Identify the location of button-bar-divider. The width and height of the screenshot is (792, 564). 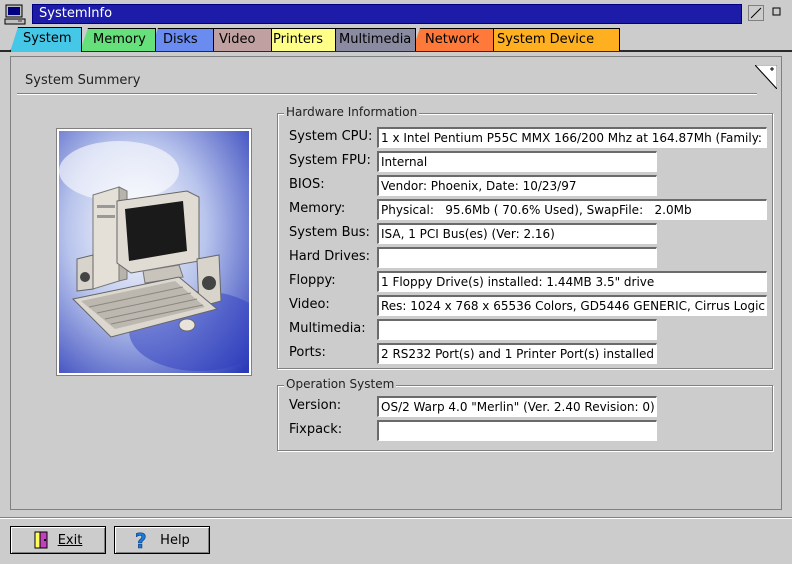
(396, 518).